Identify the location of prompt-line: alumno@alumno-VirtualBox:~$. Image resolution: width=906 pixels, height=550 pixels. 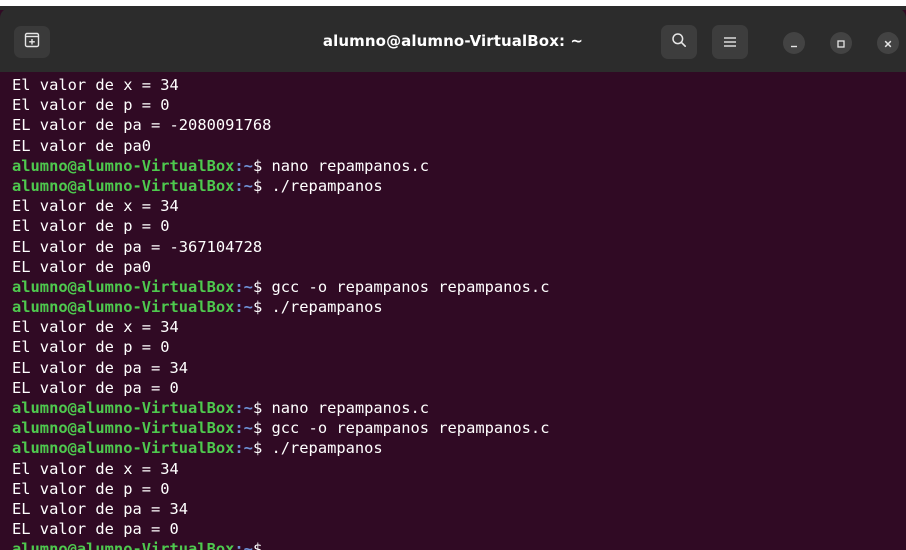
(459, 544).